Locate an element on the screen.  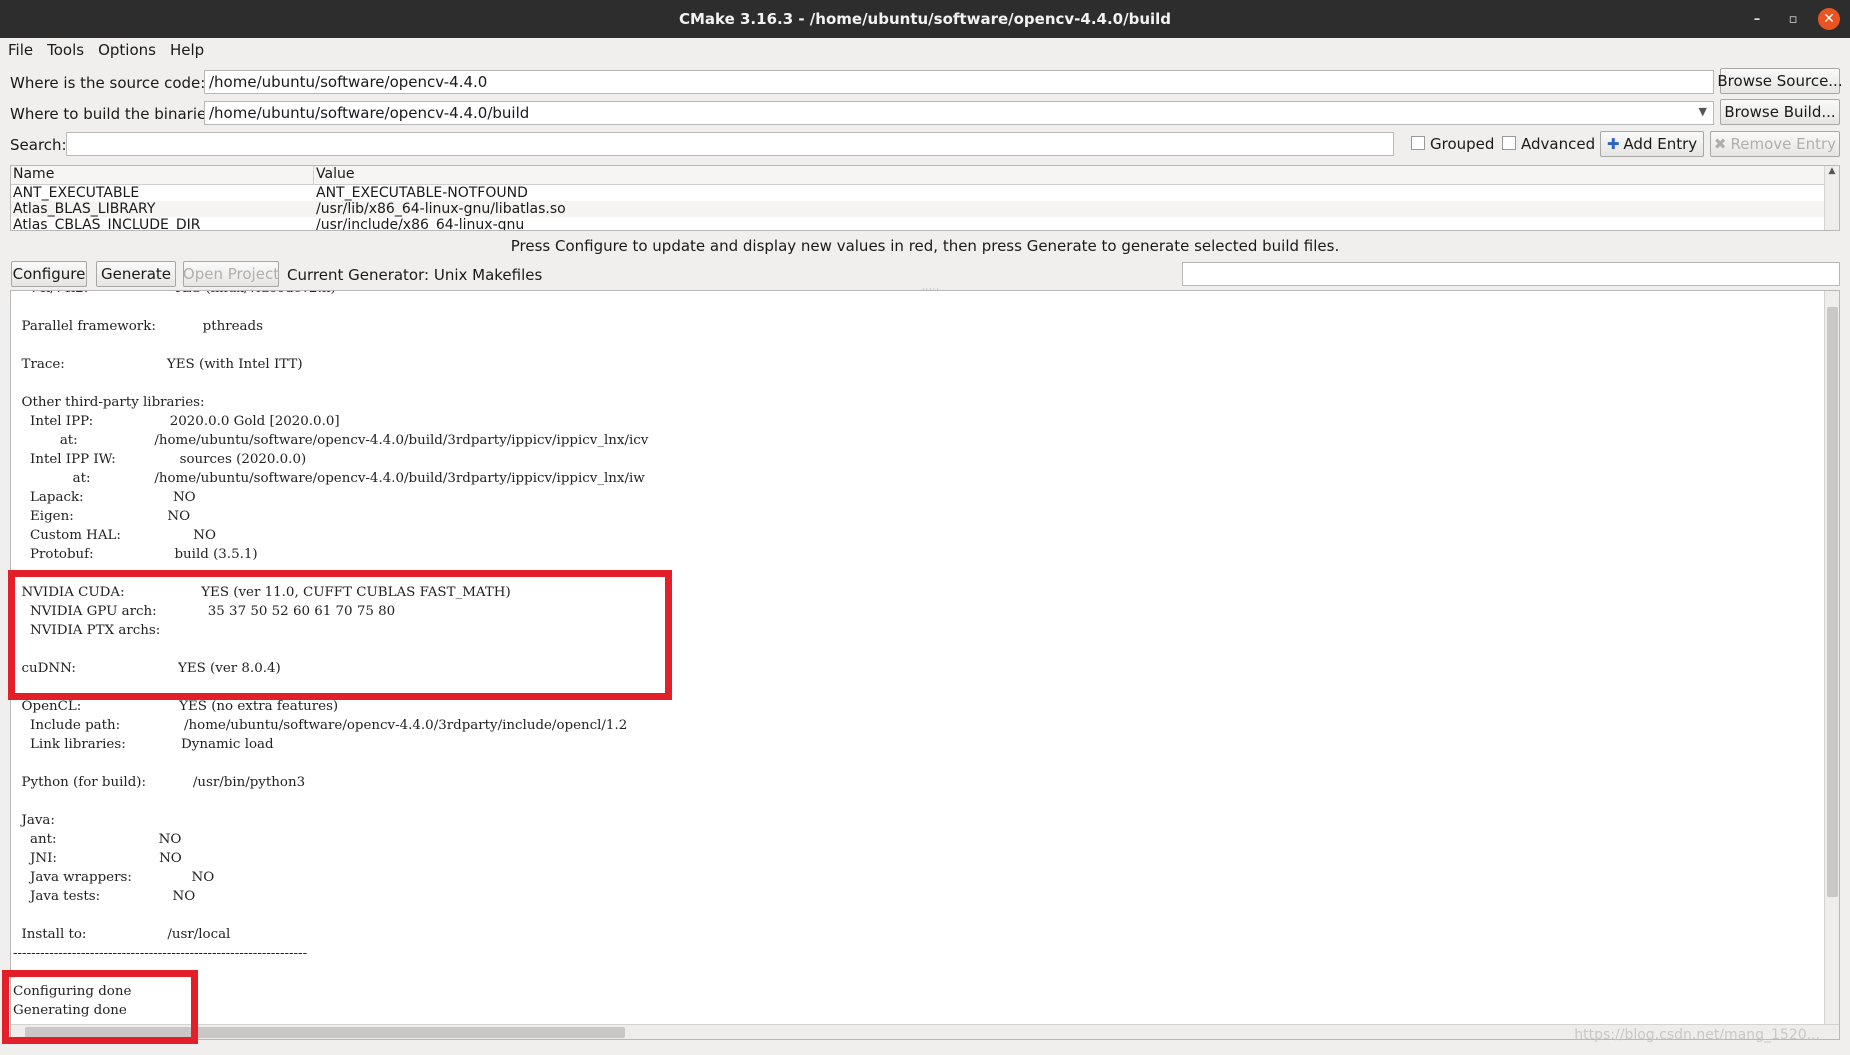
grouped-checkbox is located at coordinates (1418, 143).